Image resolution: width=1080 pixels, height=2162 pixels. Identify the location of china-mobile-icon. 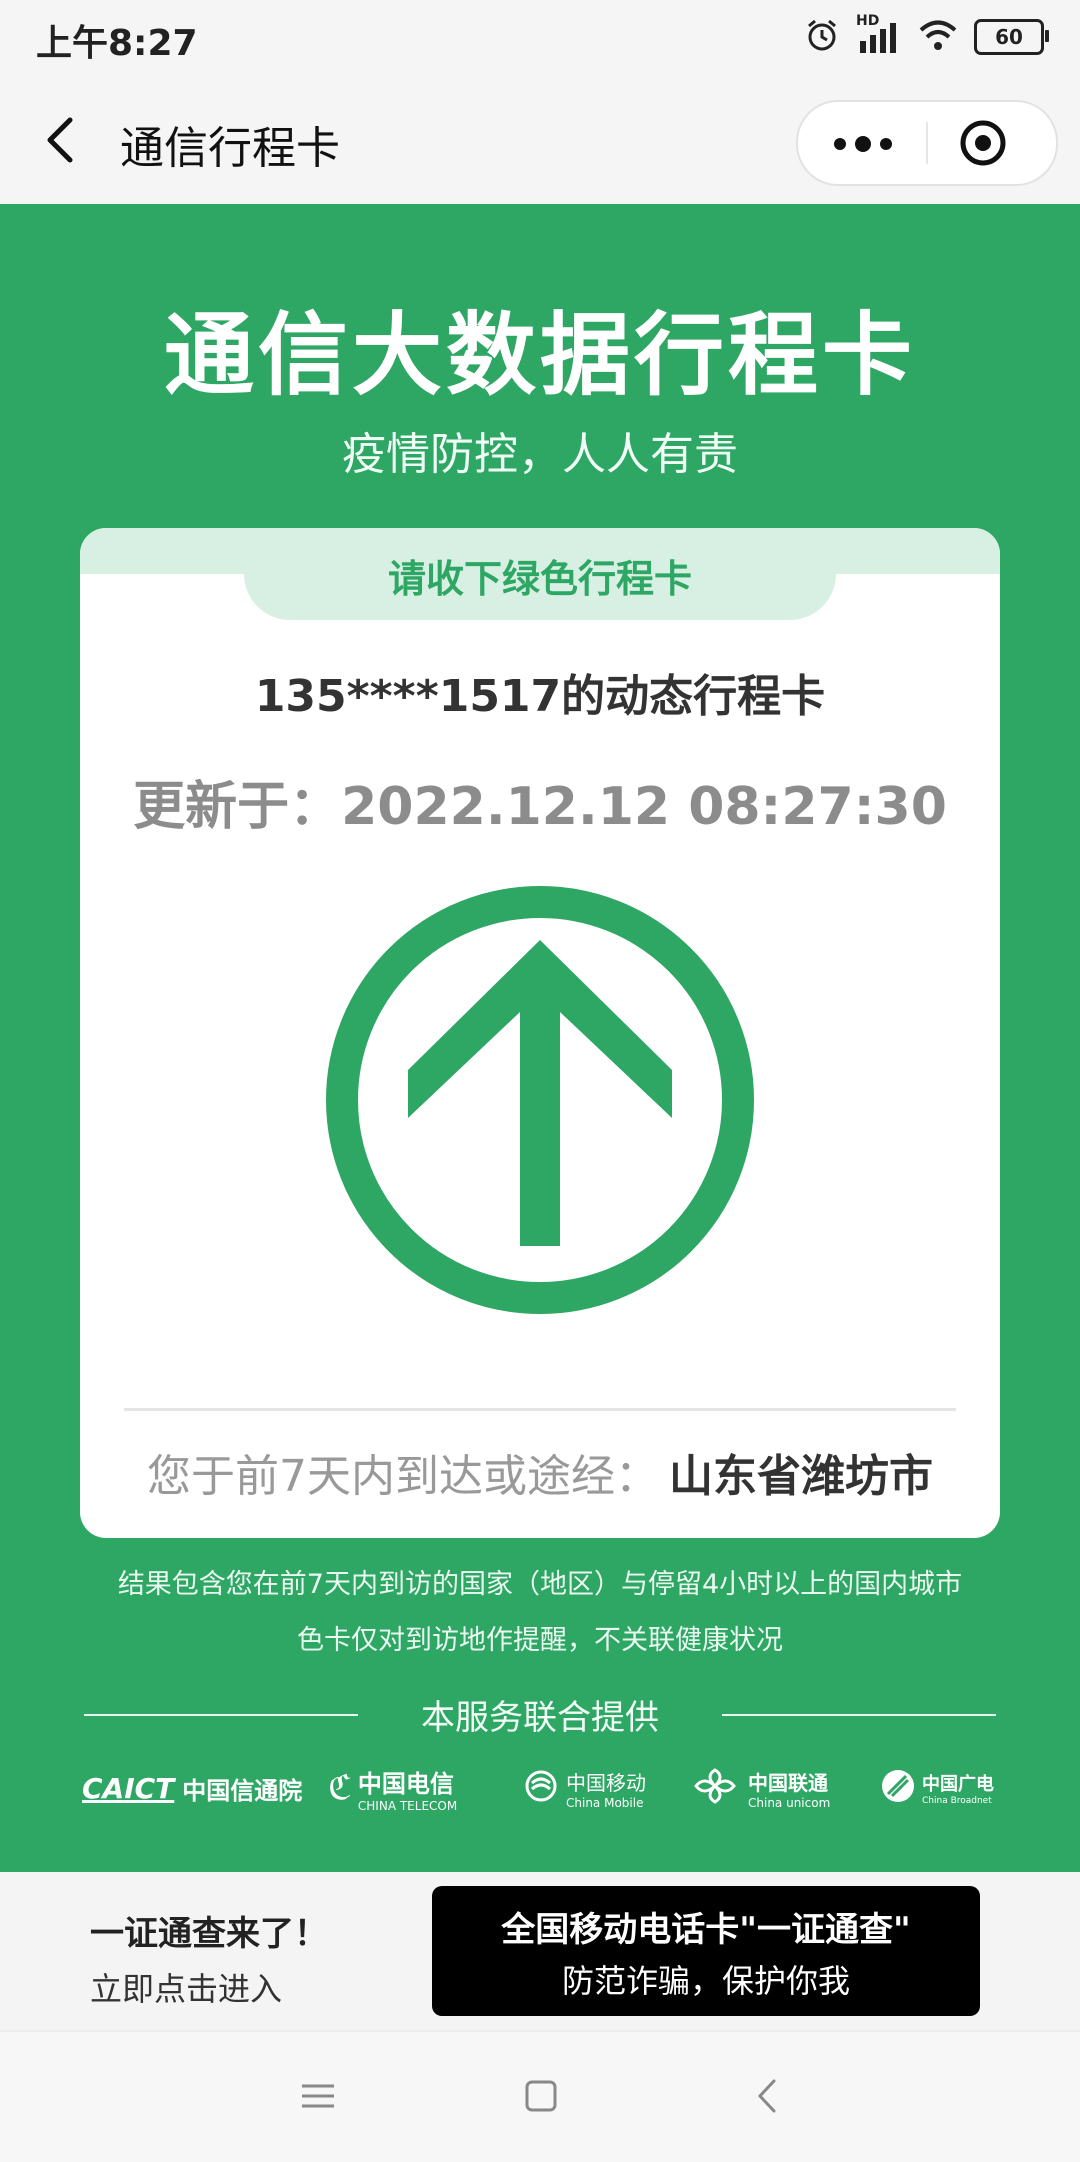
(541, 1788).